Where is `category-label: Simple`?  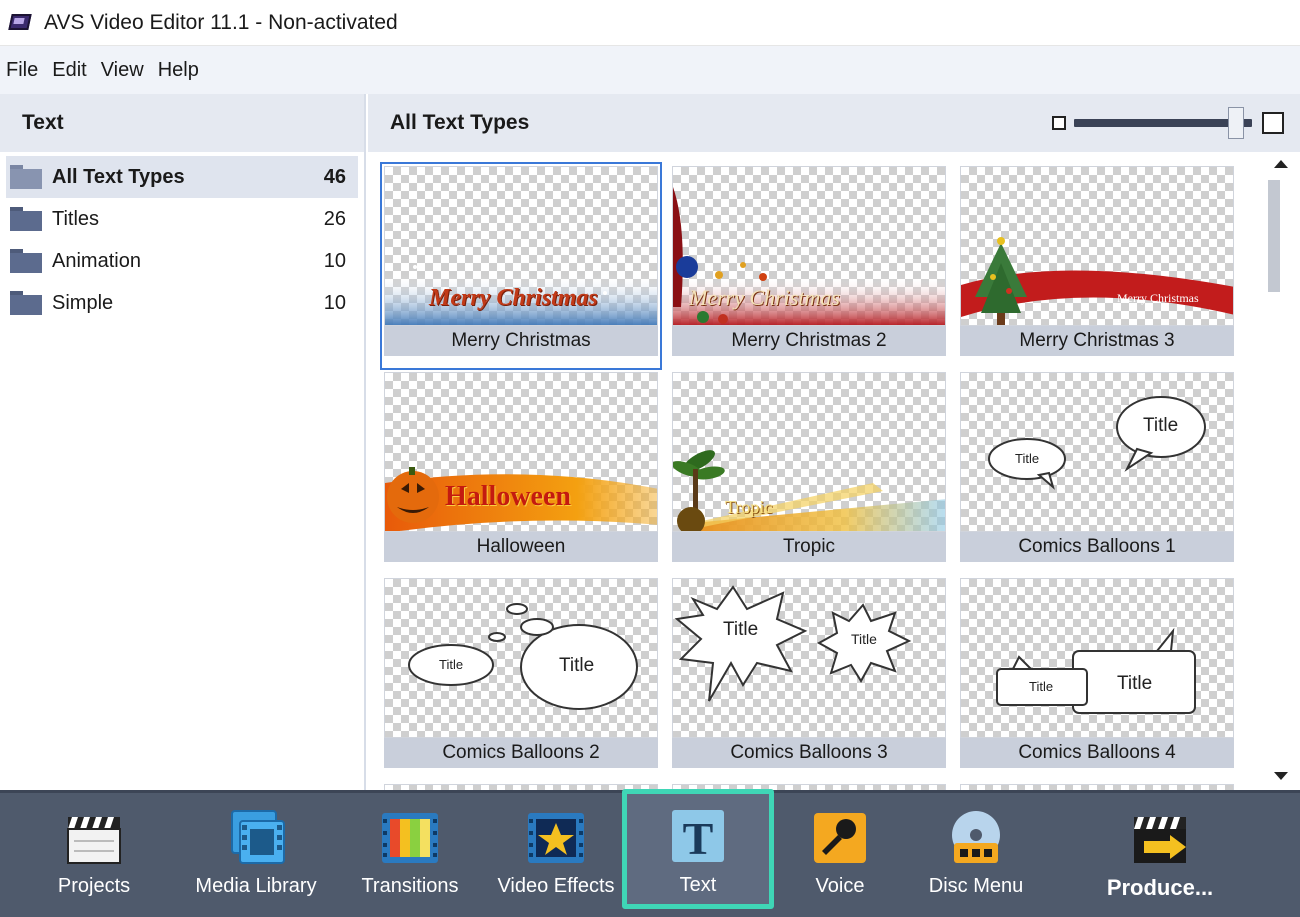
category-label: Simple is located at coordinates (83, 302).